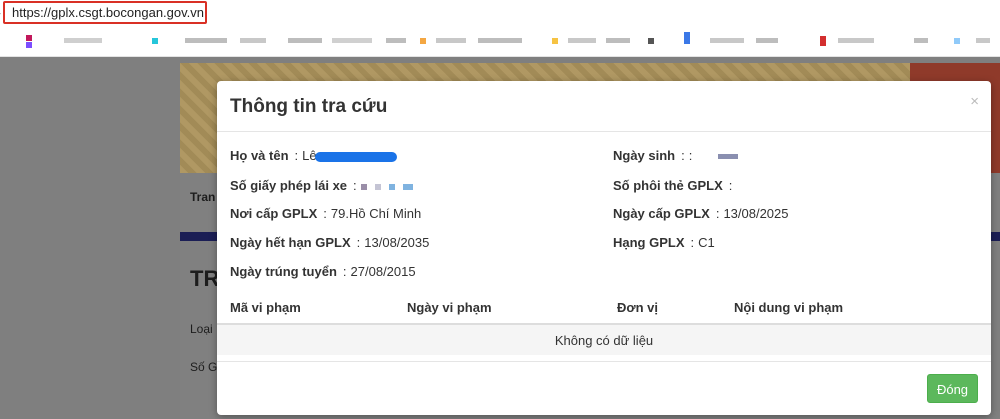 The height and width of the screenshot is (419, 1000). I want to click on address-bar: › https://gplx.csgt.bocongan.gov.vn, so click(500, 14).